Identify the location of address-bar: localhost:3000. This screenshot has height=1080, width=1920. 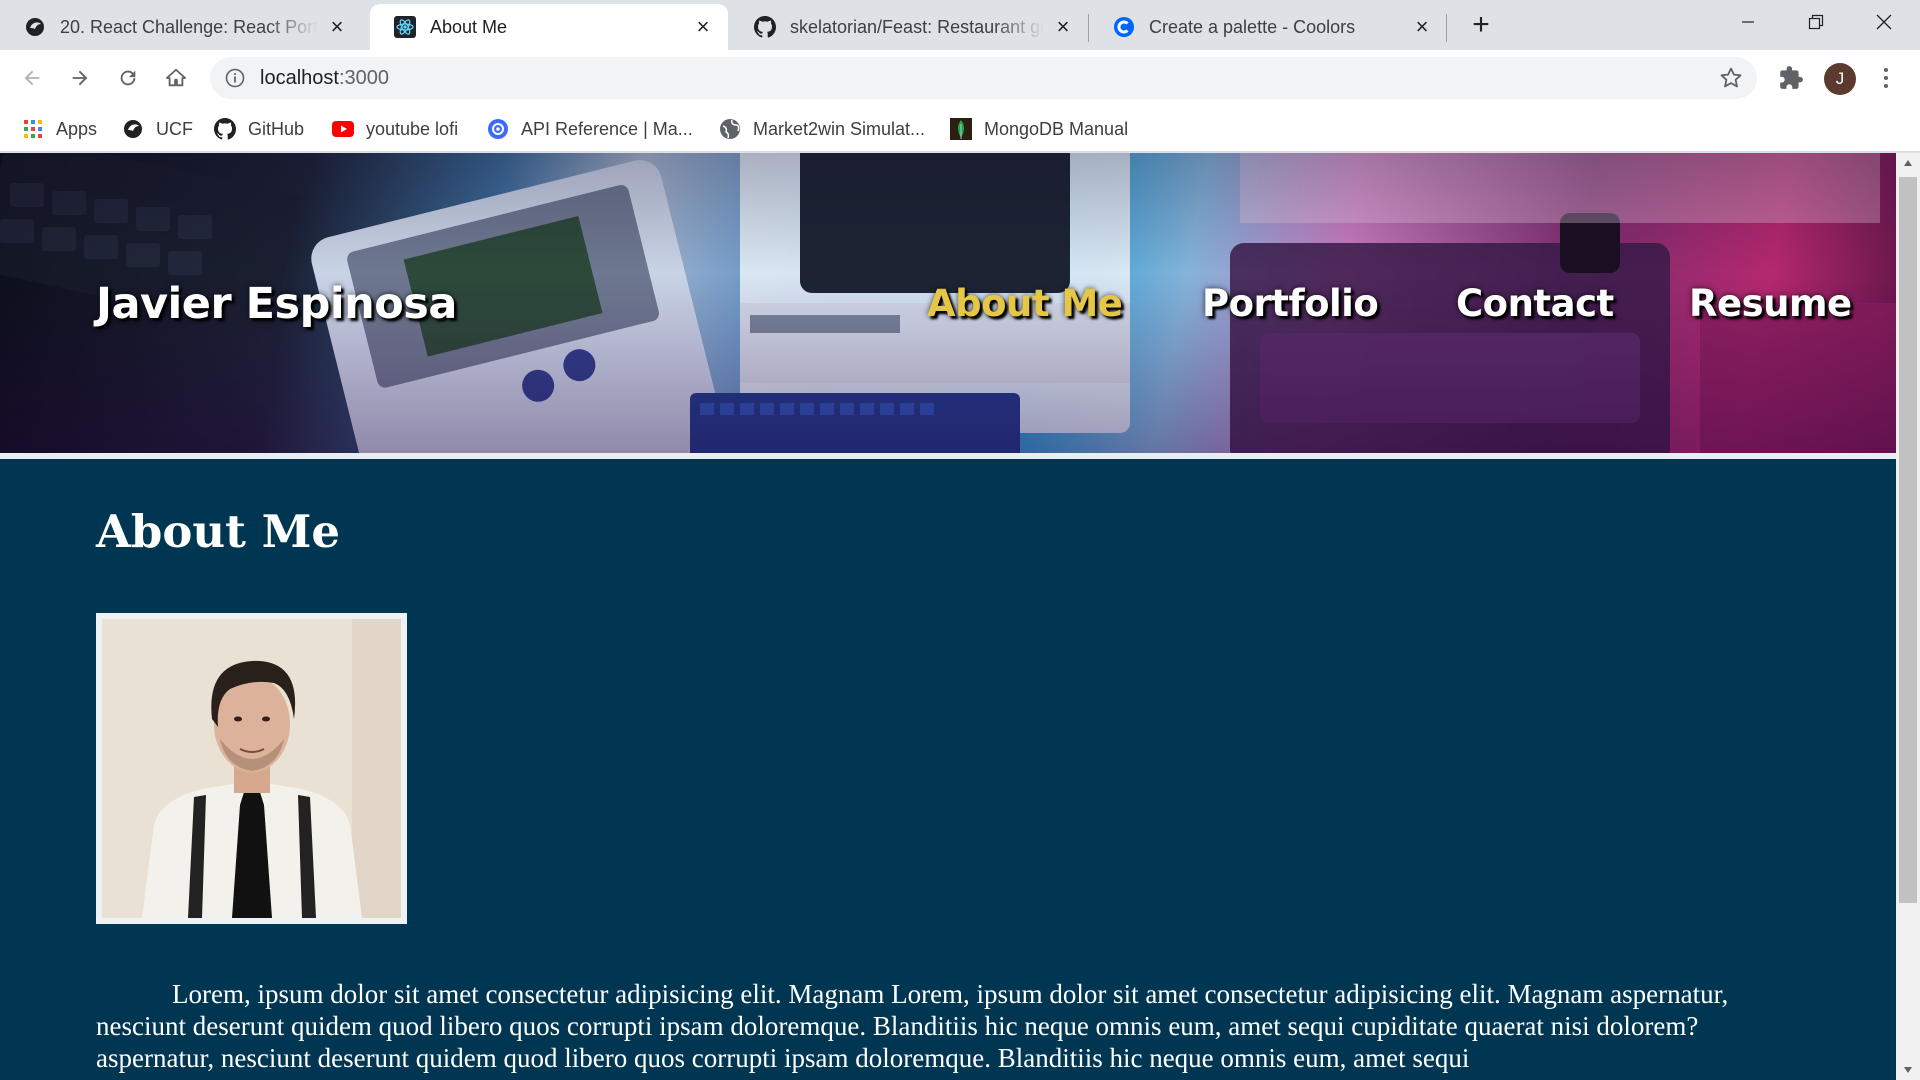
(983, 78).